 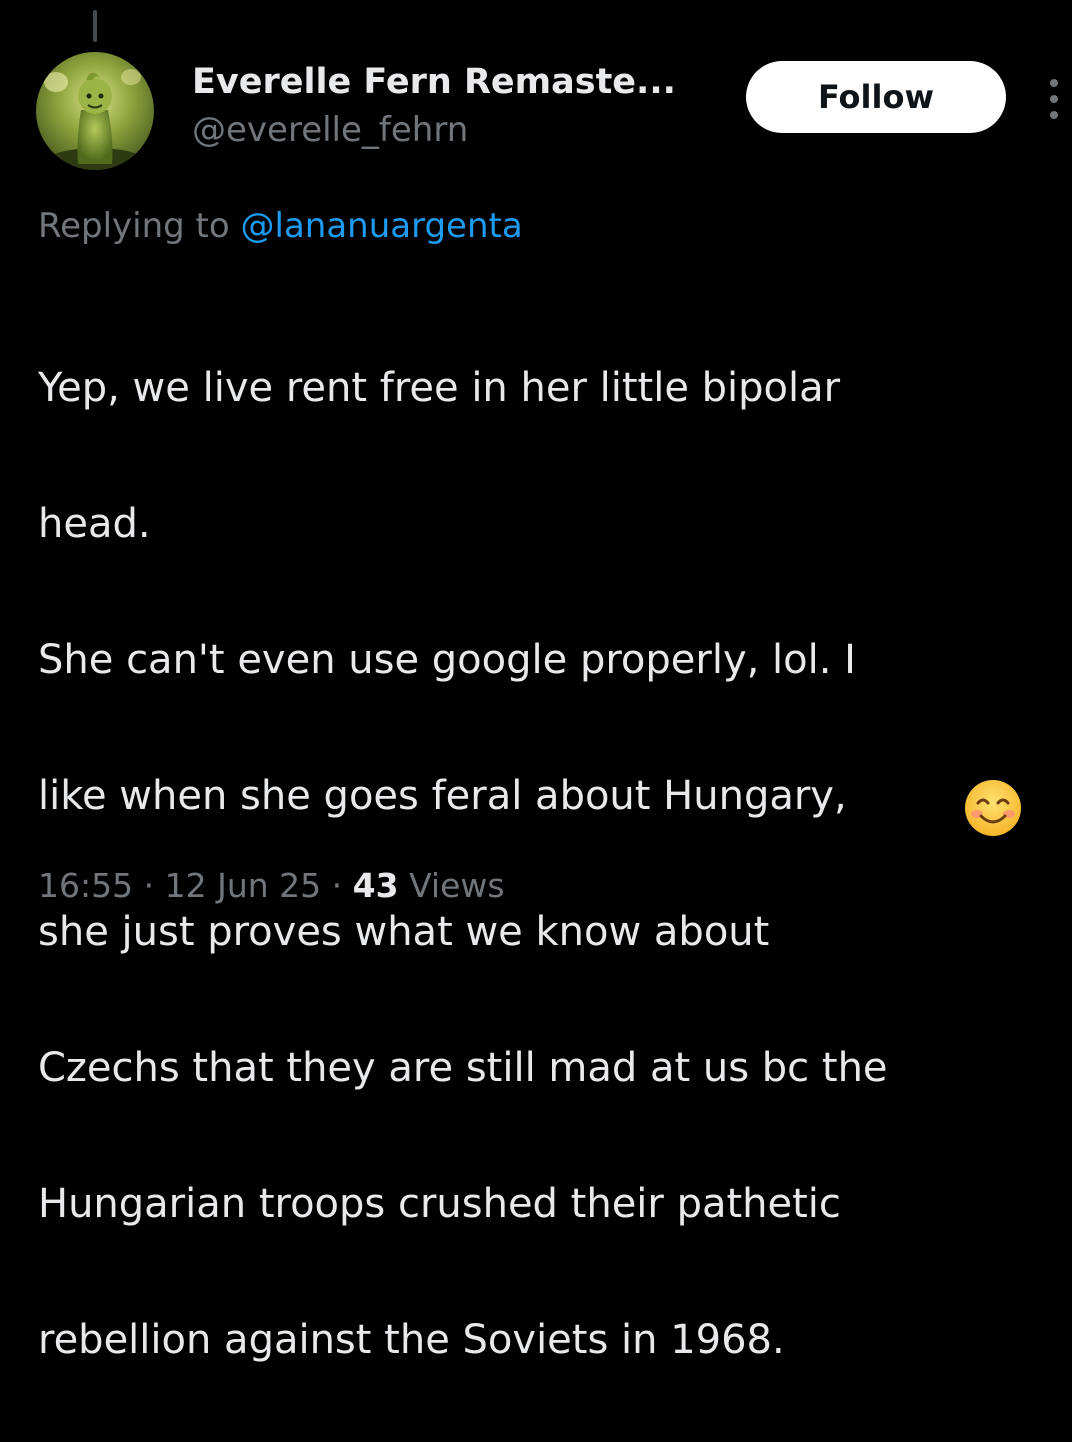 I want to click on thread-connector-line, so click(x=95, y=26).